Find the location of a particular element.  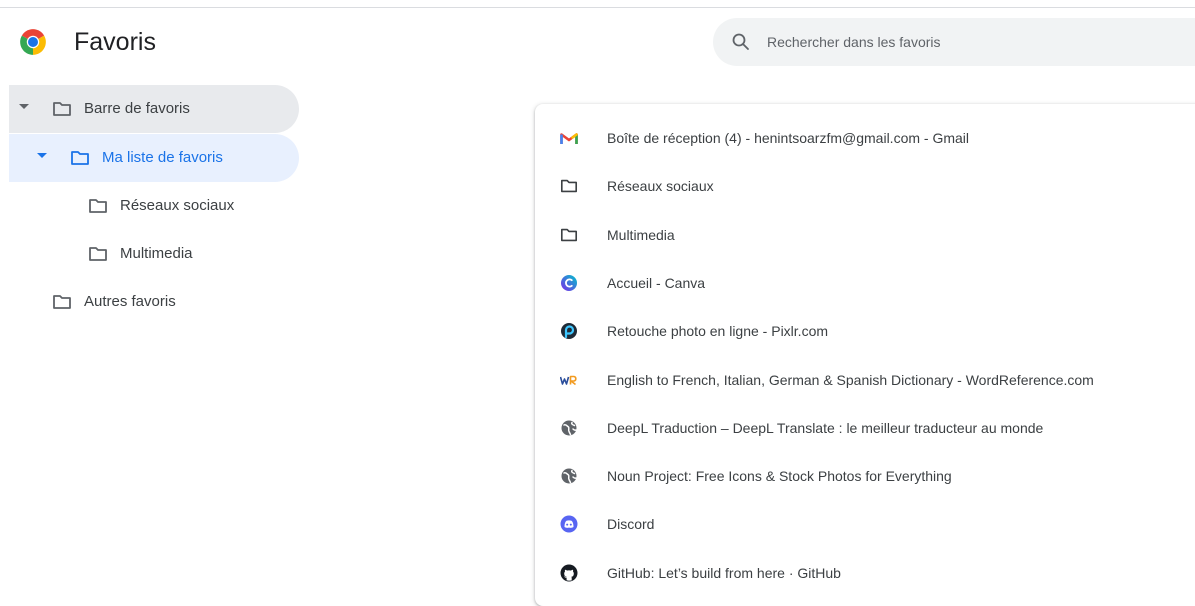

tree-item-autres-favoris: Autres favoris is located at coordinates (154, 302).